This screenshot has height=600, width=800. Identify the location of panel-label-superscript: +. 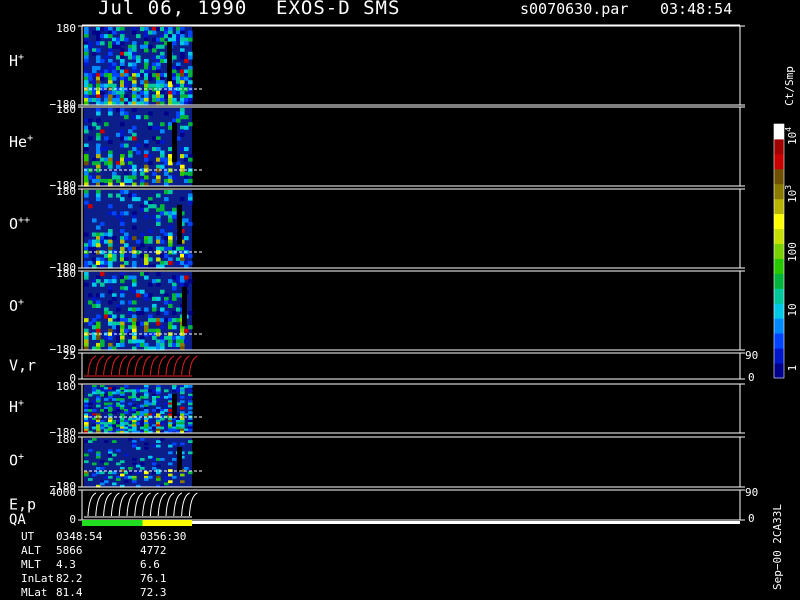
(21, 57).